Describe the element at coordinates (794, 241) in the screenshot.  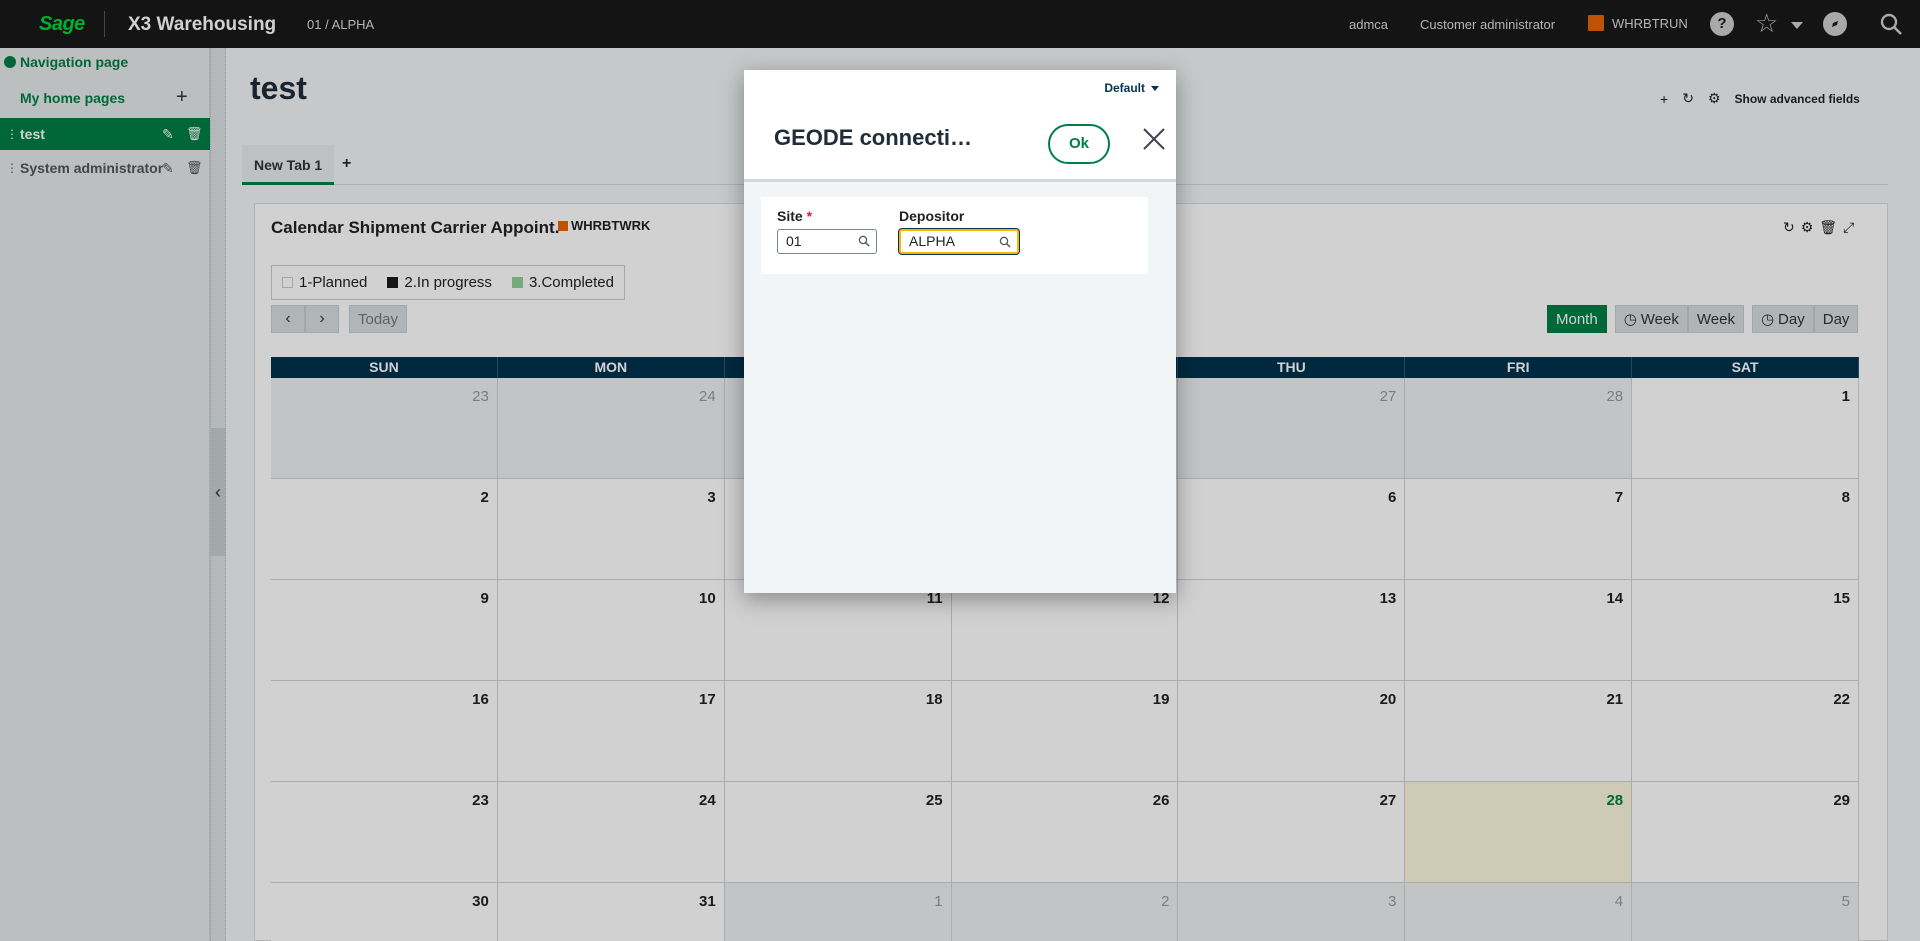
I see `site-field-value: 01` at that location.